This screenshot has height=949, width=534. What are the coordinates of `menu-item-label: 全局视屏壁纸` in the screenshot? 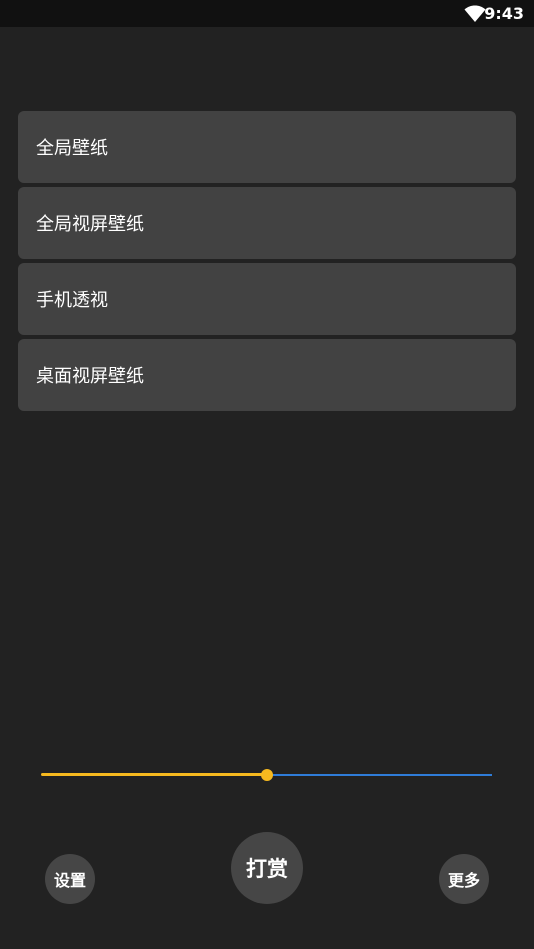 It's located at (90, 224).